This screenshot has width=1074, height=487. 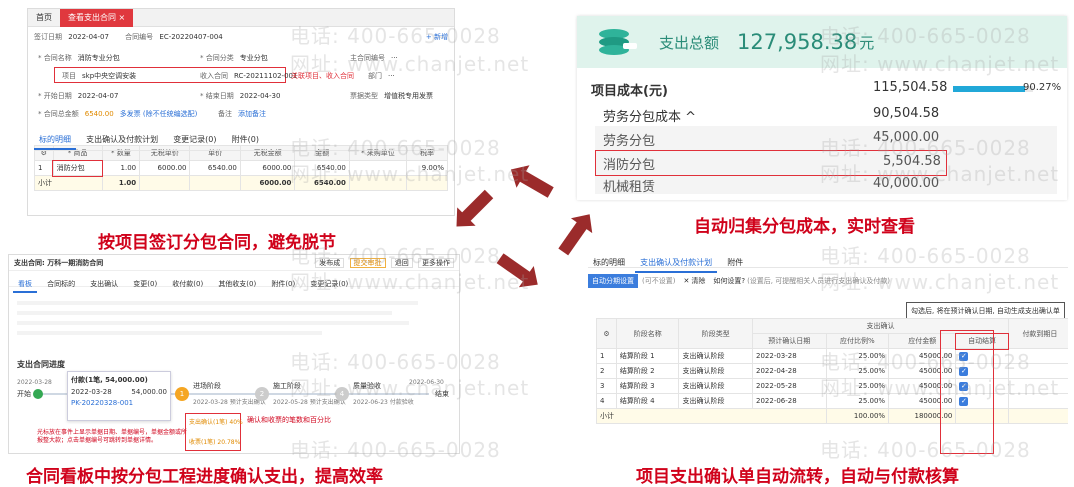 I want to click on stat-confirm: 支出确认(1笔) 40%, so click(x=216, y=422).